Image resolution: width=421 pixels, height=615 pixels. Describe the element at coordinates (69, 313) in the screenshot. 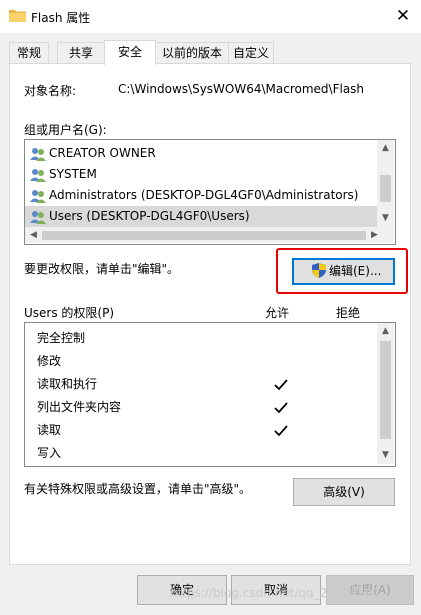

I see `permissions-label: Users 的权限(P)` at that location.